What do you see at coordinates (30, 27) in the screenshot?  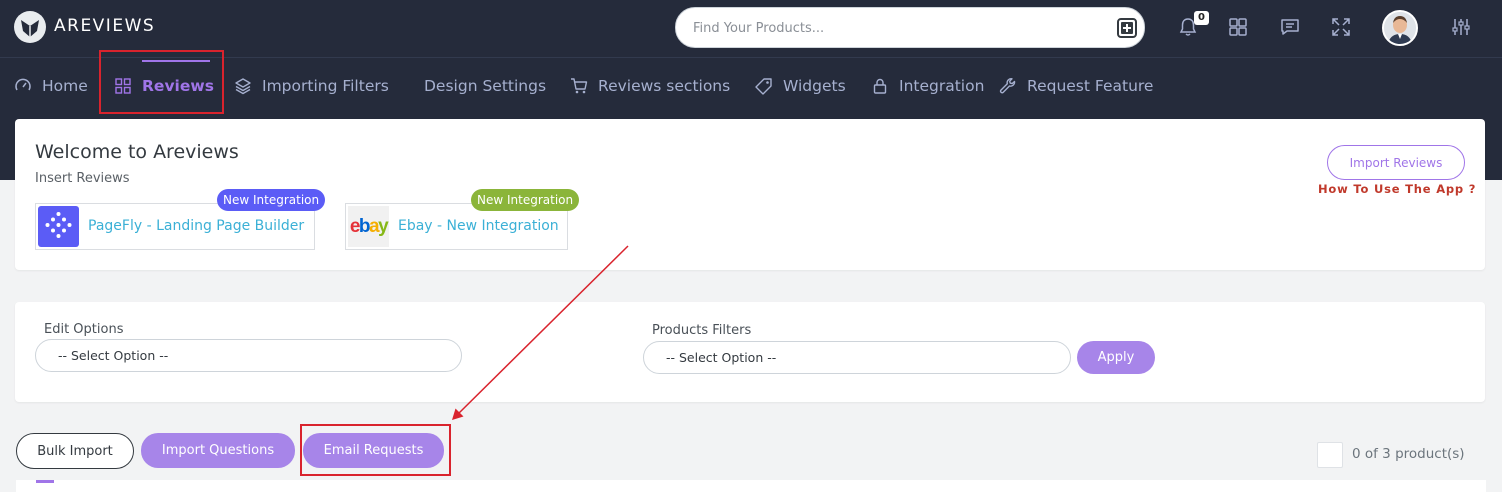 I see `logo-icon` at bounding box center [30, 27].